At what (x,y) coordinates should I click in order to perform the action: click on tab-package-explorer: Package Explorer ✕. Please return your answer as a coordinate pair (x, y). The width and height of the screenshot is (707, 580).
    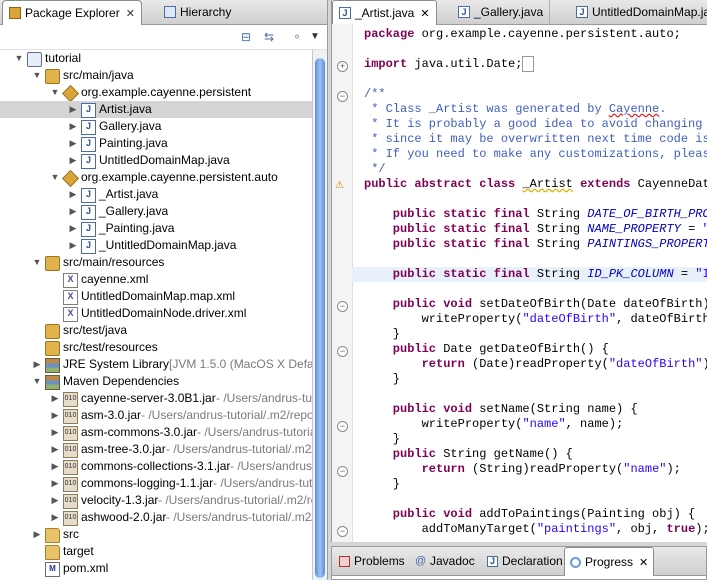
    Looking at the image, I should click on (72, 12).